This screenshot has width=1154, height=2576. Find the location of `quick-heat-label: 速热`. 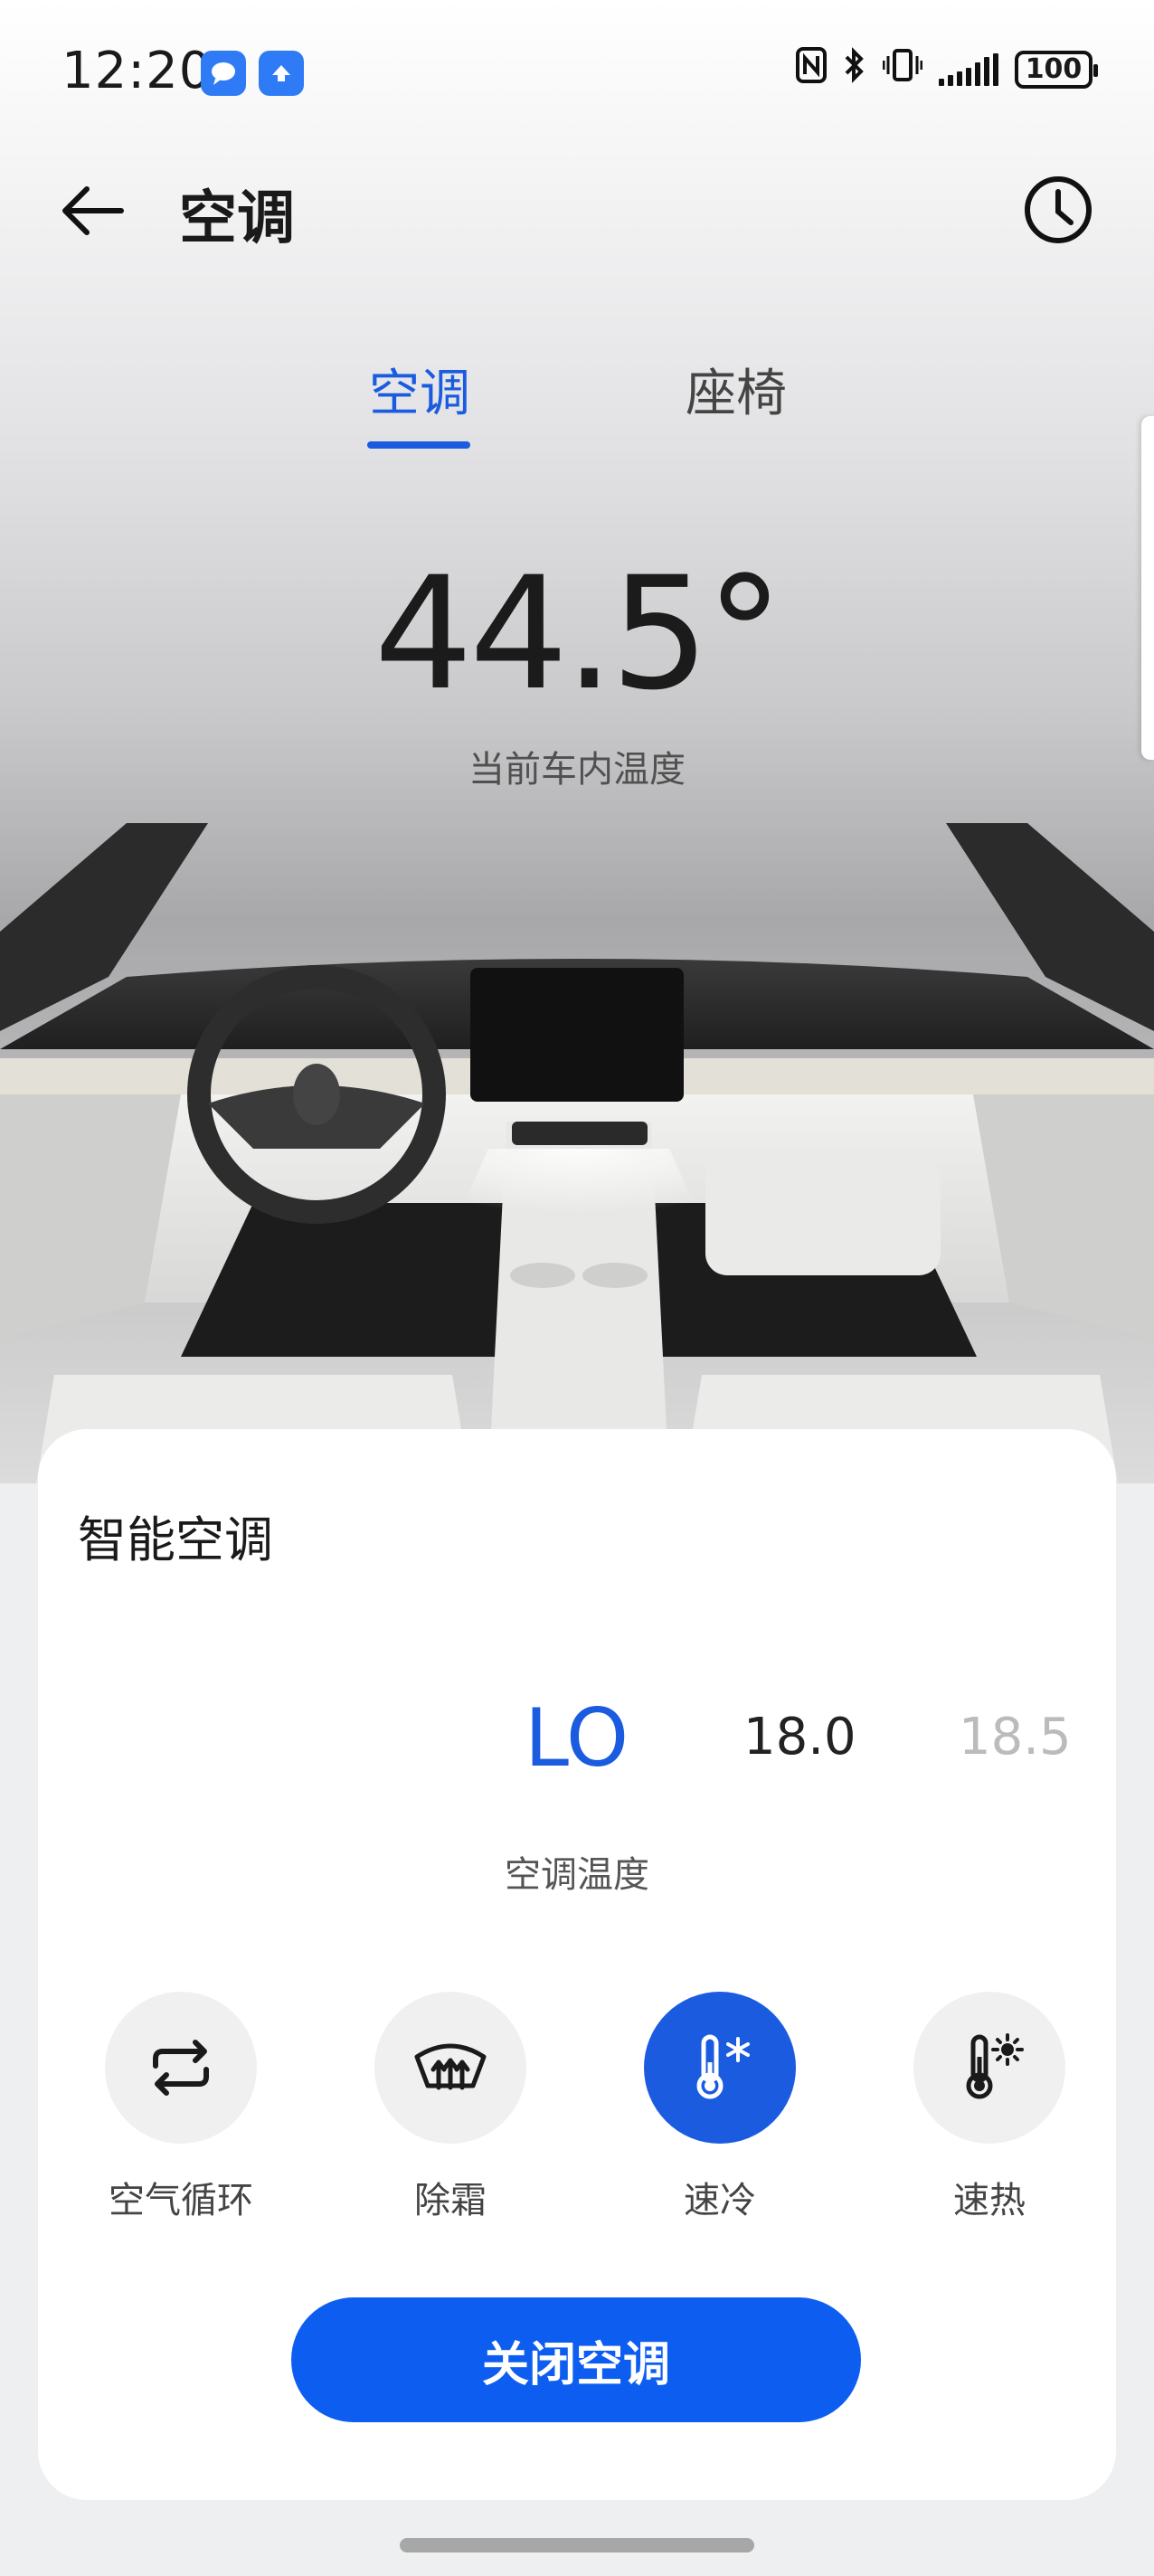

quick-heat-label: 速热 is located at coordinates (989, 2200).